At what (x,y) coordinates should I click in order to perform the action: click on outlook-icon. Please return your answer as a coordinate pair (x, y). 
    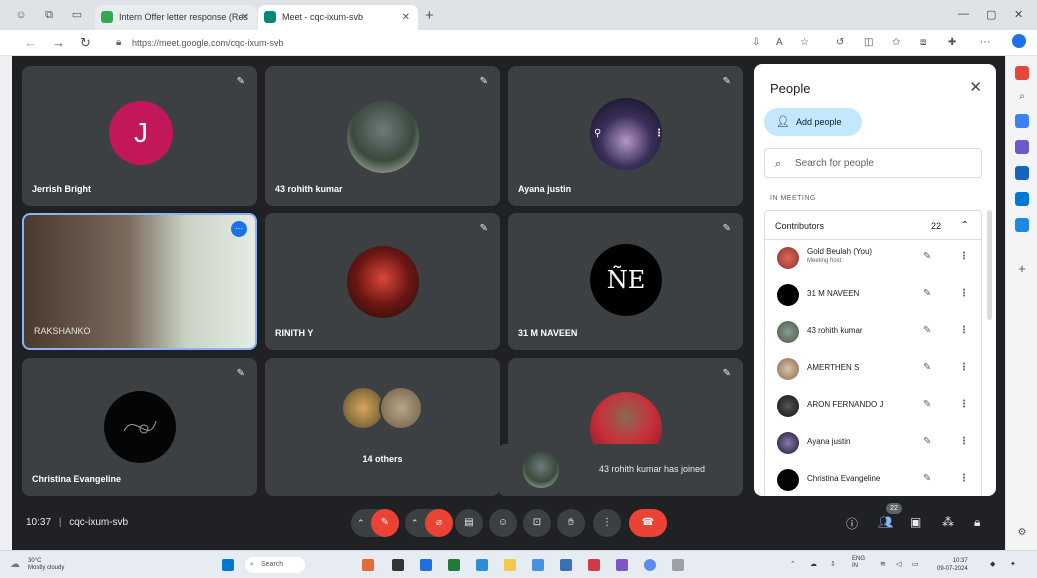
    Looking at the image, I should click on (1022, 225).